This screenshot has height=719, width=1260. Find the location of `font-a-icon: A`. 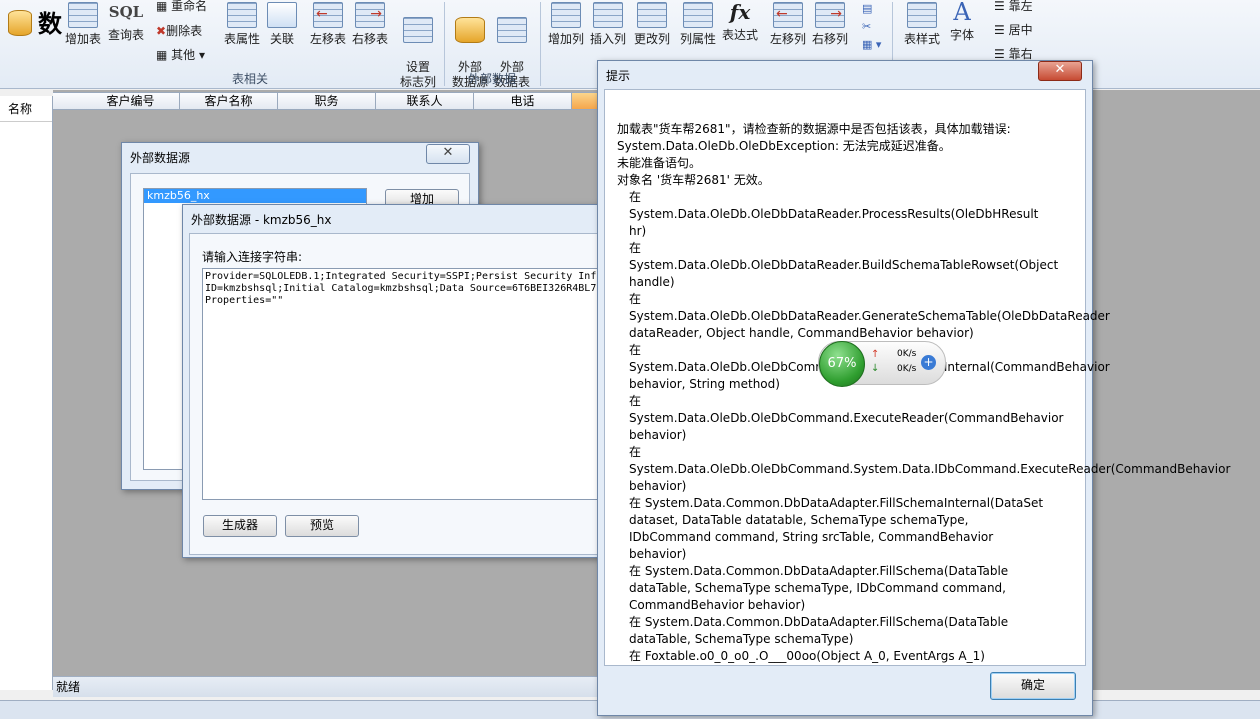

font-a-icon: A is located at coordinates (962, 13).